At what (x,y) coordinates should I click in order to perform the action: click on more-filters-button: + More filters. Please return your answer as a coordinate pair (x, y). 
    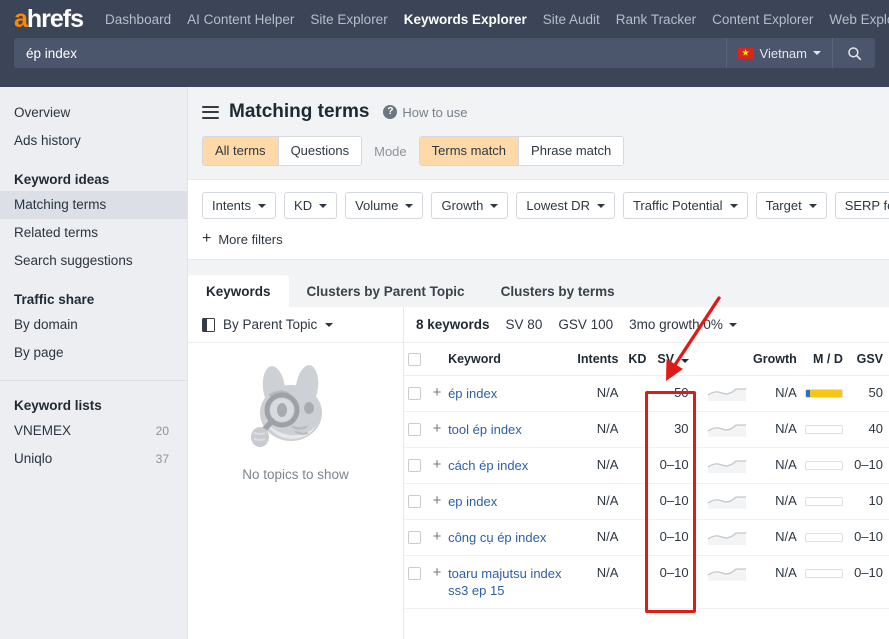
    Looking at the image, I should click on (545, 239).